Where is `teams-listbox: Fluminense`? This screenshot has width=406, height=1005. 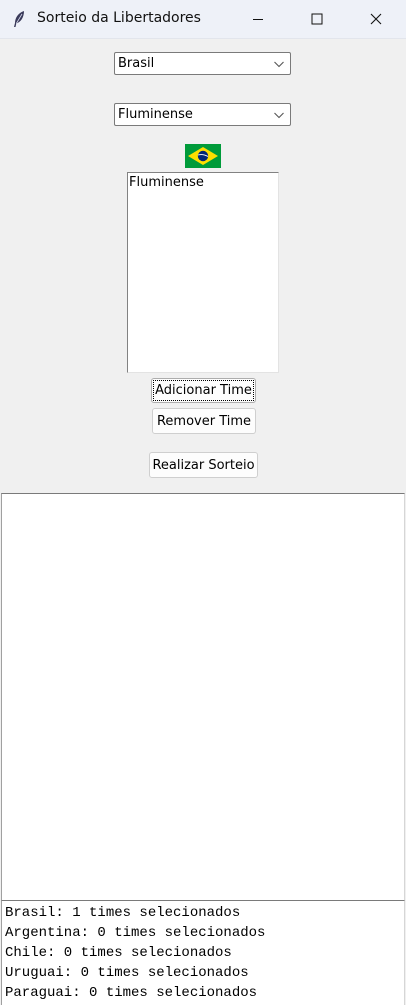 teams-listbox: Fluminense is located at coordinates (203, 272).